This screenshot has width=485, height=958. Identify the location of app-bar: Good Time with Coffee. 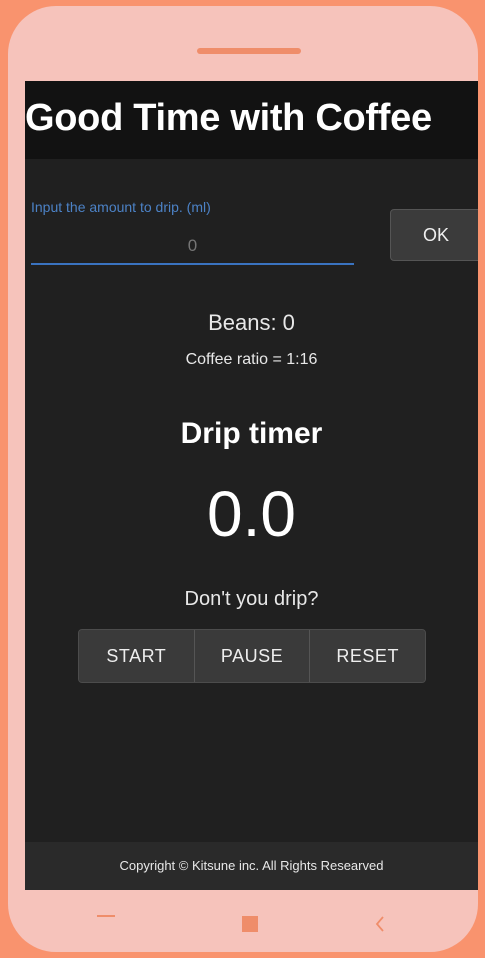
(251, 120).